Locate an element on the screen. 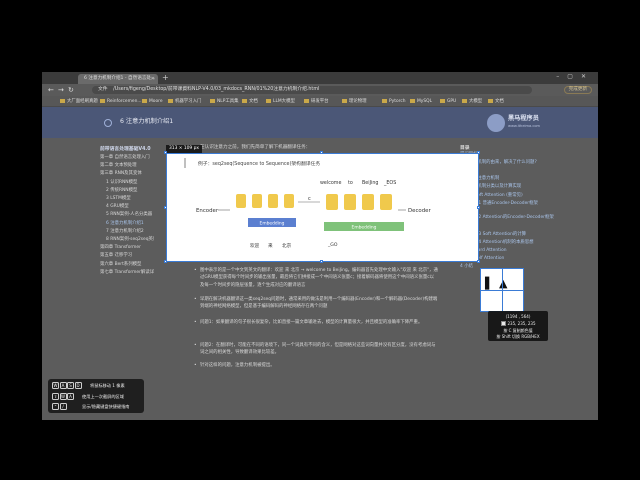 The image size is (640, 480). bookmark-item: 大模型 is located at coordinates (472, 101).